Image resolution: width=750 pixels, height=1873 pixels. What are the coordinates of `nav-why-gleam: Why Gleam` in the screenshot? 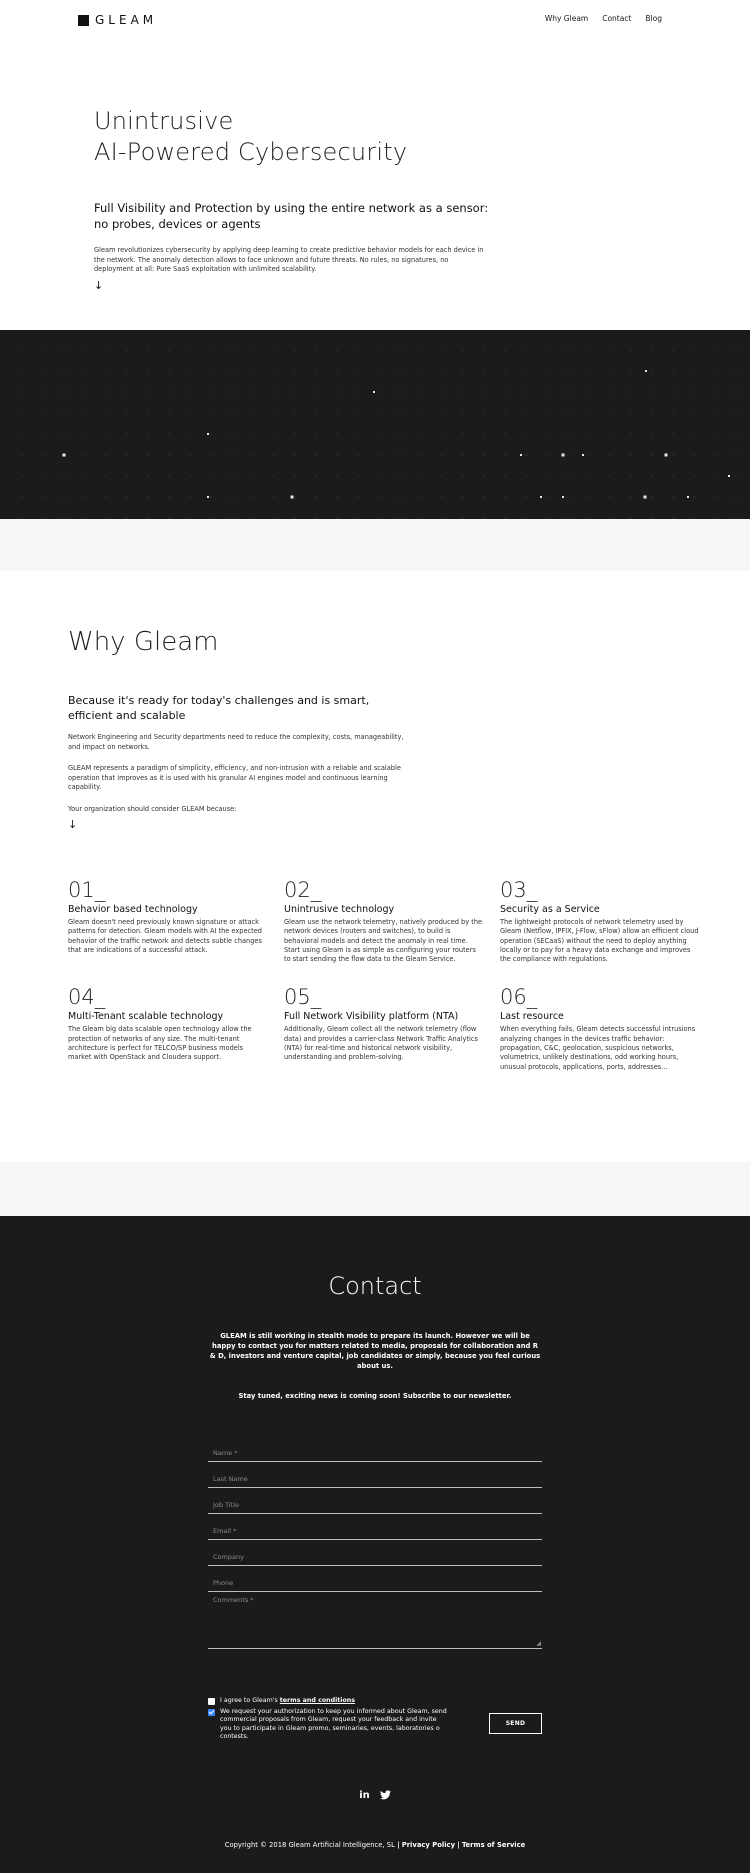 It's located at (566, 18).